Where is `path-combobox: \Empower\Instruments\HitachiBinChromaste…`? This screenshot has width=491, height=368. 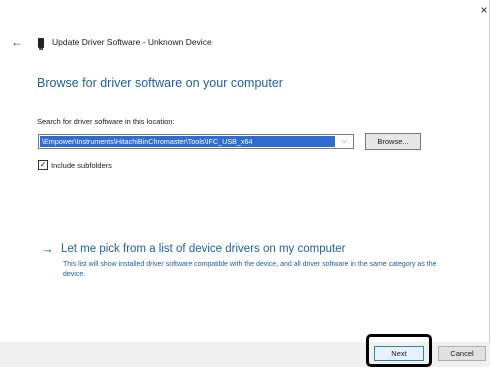 path-combobox: \Empower\Instruments\HitachiBinChromaste… is located at coordinates (196, 141).